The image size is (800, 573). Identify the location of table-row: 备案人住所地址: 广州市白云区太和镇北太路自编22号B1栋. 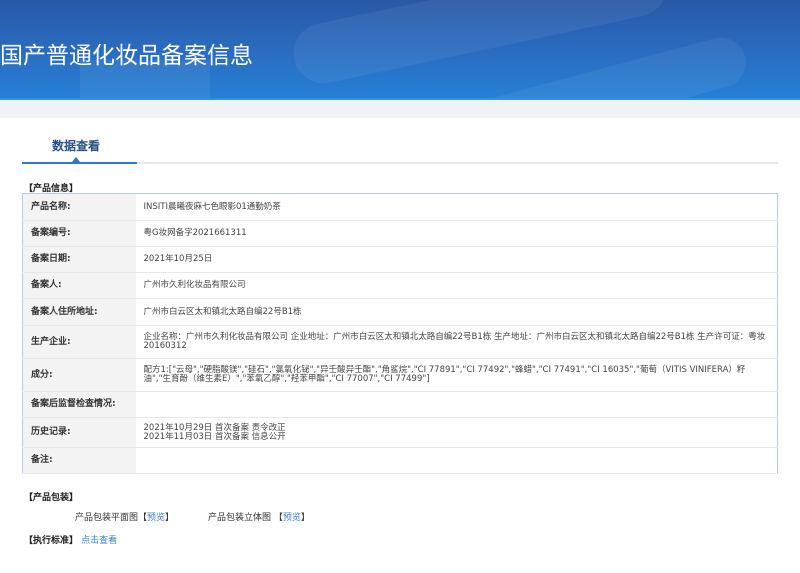
(400, 312).